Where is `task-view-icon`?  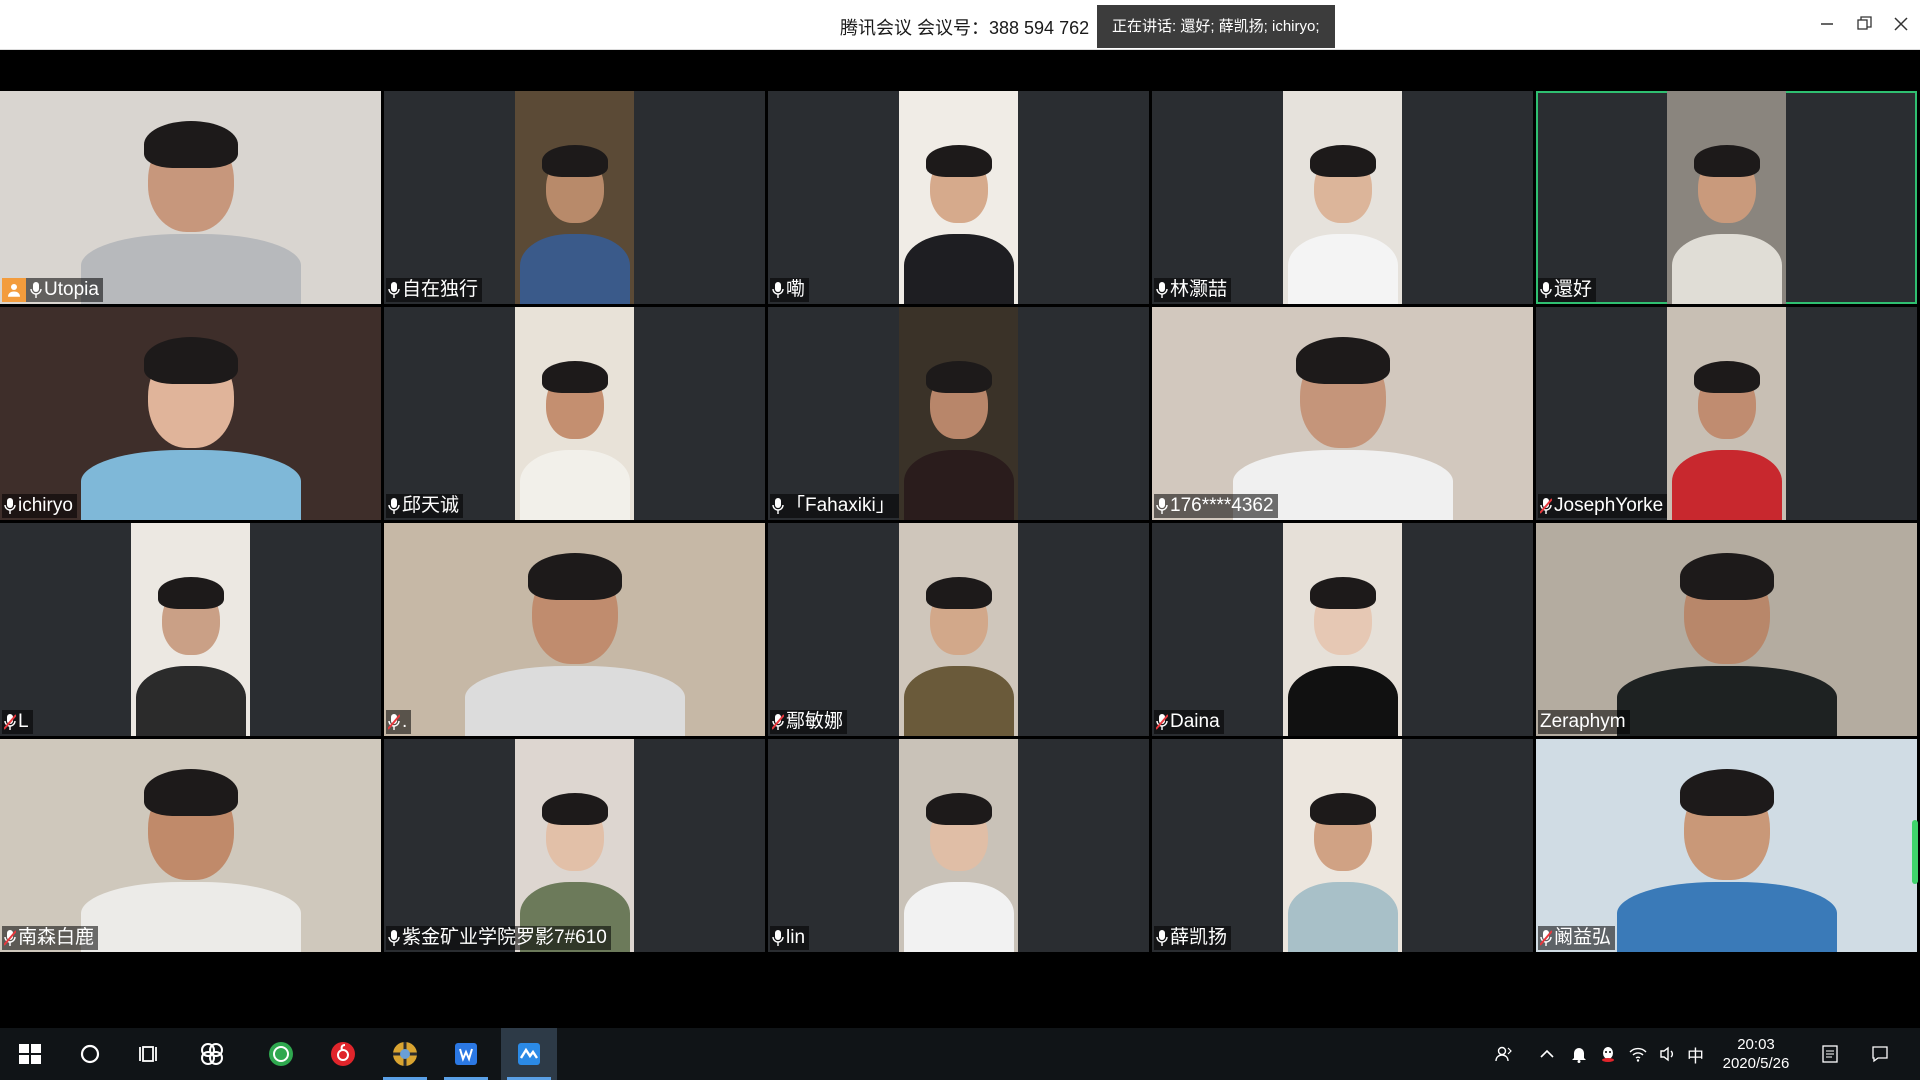 task-view-icon is located at coordinates (148, 1054).